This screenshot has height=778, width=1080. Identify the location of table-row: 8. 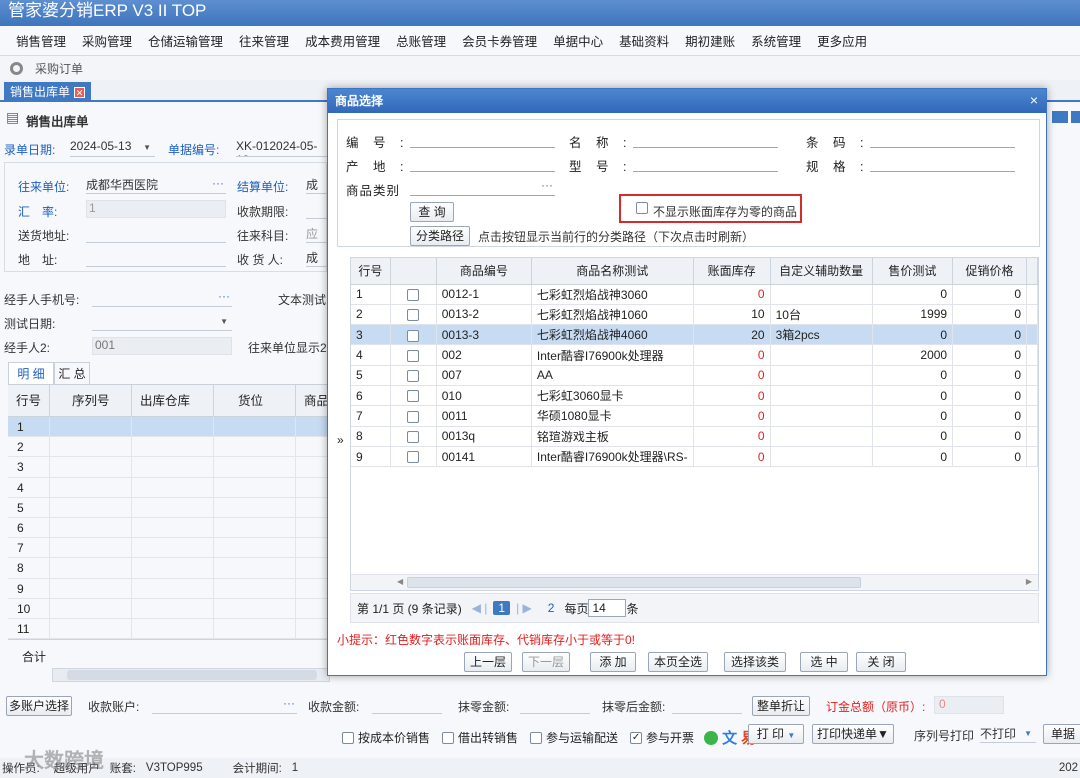
(169, 568).